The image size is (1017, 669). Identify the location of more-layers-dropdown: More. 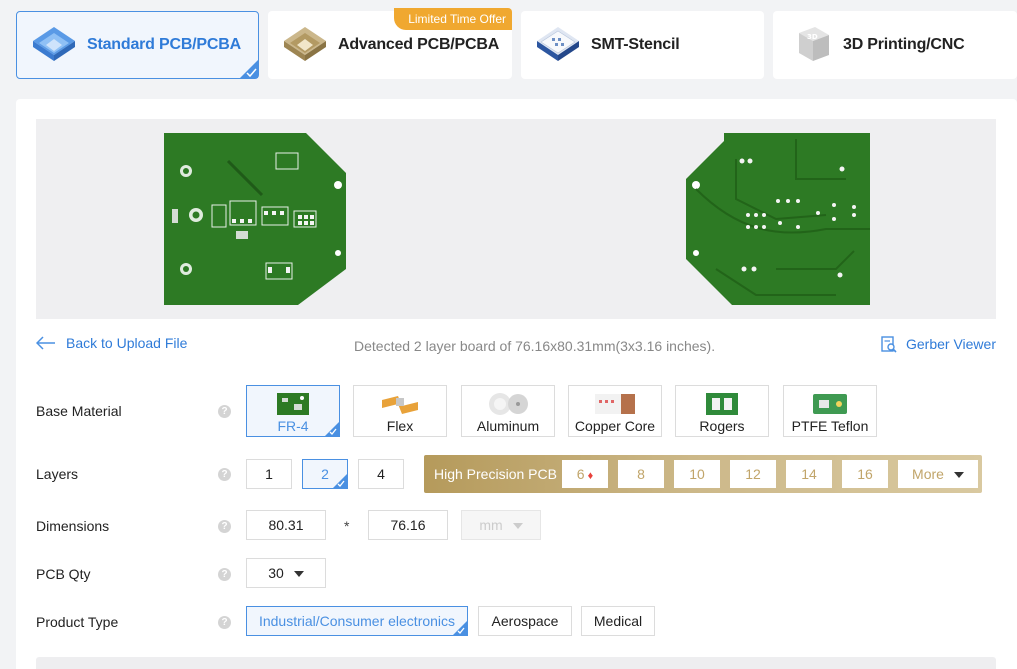
(938, 474).